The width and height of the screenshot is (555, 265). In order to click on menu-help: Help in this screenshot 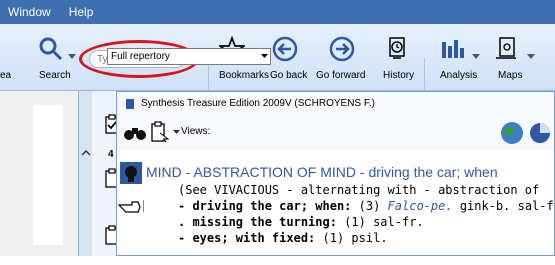, I will do `click(81, 12)`.